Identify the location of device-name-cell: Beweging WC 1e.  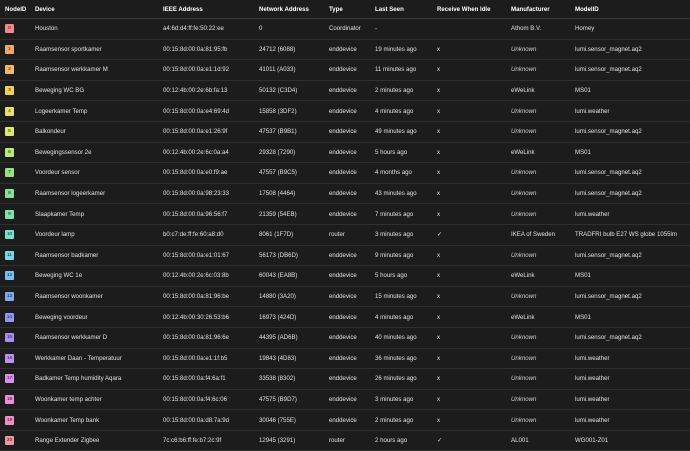
(99, 276).